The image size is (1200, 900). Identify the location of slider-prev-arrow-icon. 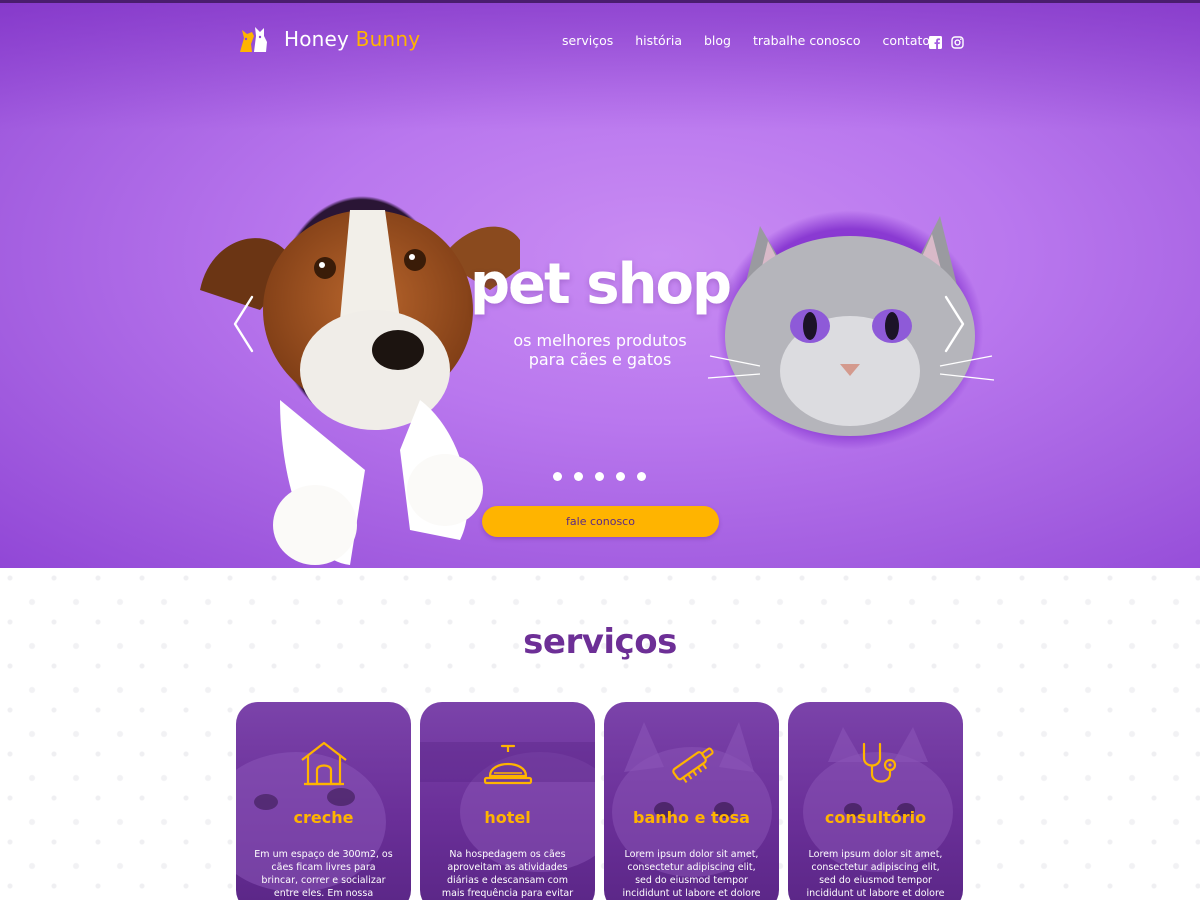
(243, 324).